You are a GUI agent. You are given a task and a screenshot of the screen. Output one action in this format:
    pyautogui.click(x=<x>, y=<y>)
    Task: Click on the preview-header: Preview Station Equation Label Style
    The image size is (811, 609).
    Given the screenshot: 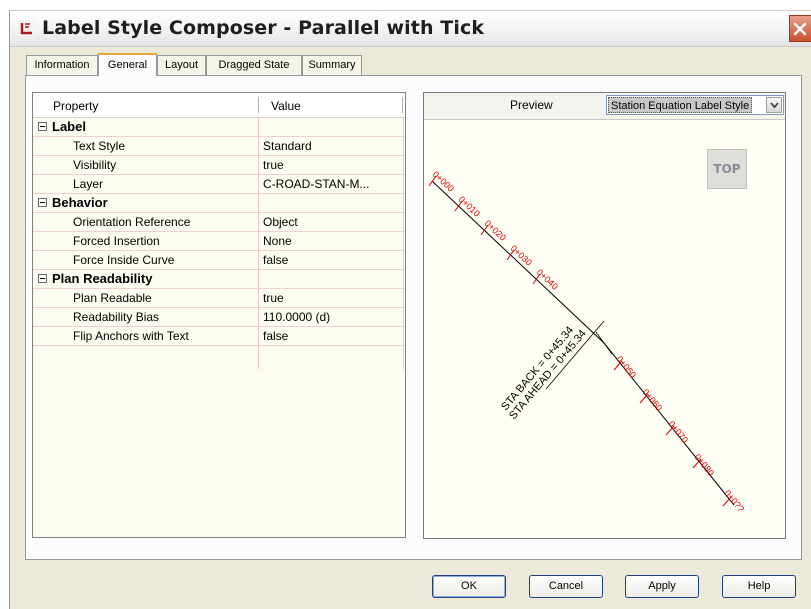 What is the action you would take?
    pyautogui.click(x=604, y=106)
    